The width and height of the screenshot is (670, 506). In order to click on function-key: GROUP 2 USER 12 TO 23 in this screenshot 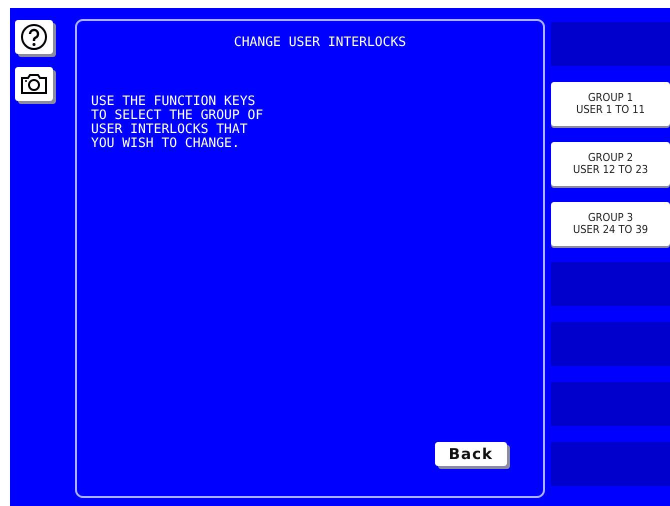, I will do `click(610, 164)`.